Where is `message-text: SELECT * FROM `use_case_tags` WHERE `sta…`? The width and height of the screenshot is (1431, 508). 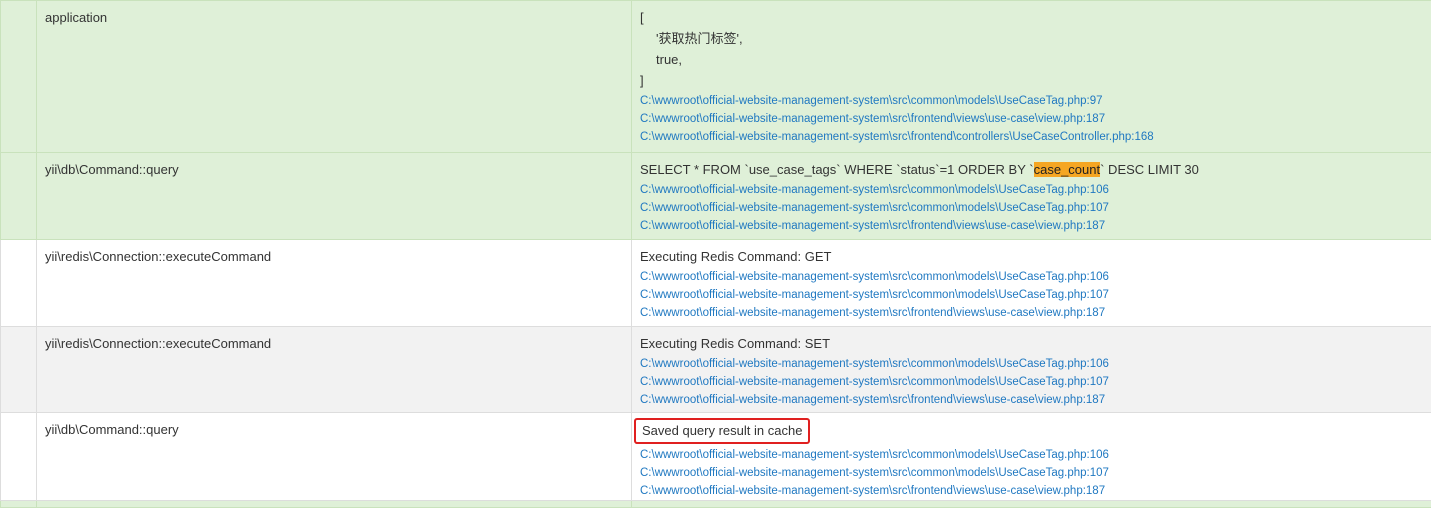
message-text: SELECT * FROM `use_case_tags` WHERE `sta… is located at coordinates (1031, 170).